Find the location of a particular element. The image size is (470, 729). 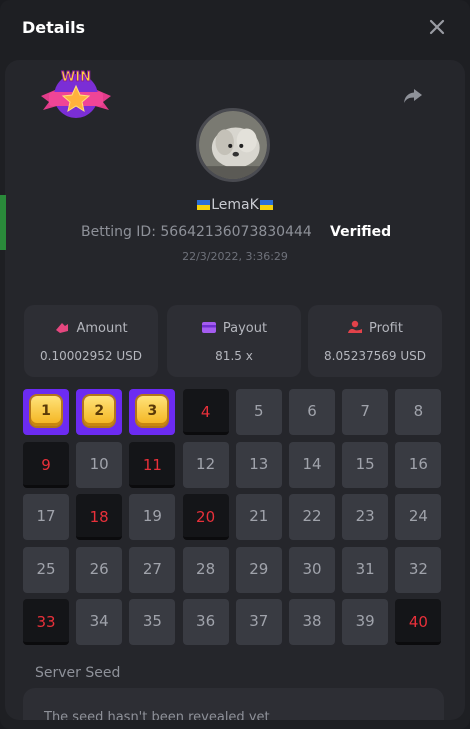

betting-id-value: 56642136073830444 is located at coordinates (236, 232).